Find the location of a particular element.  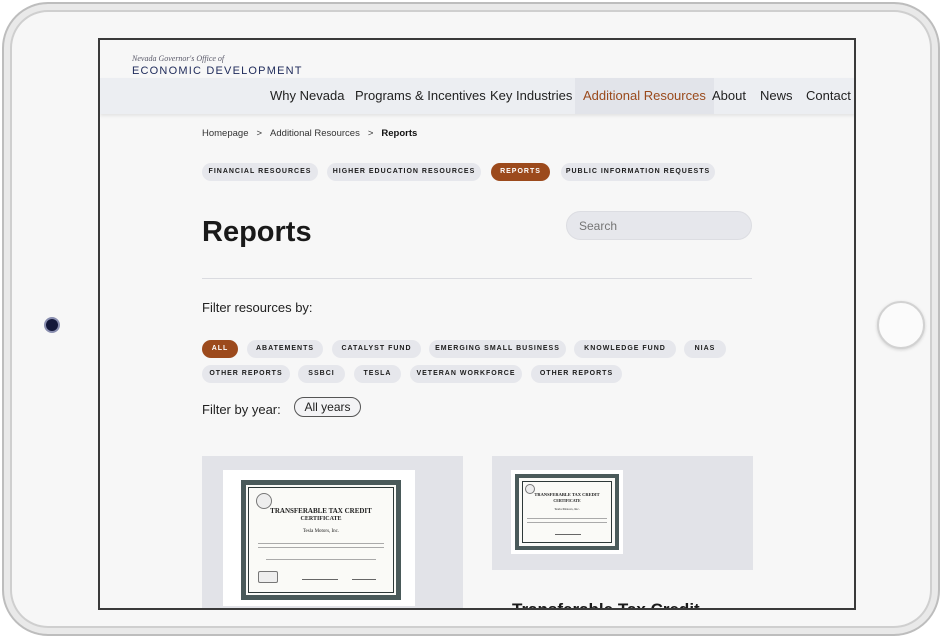

filter-nias: NIAS is located at coordinates (705, 349).